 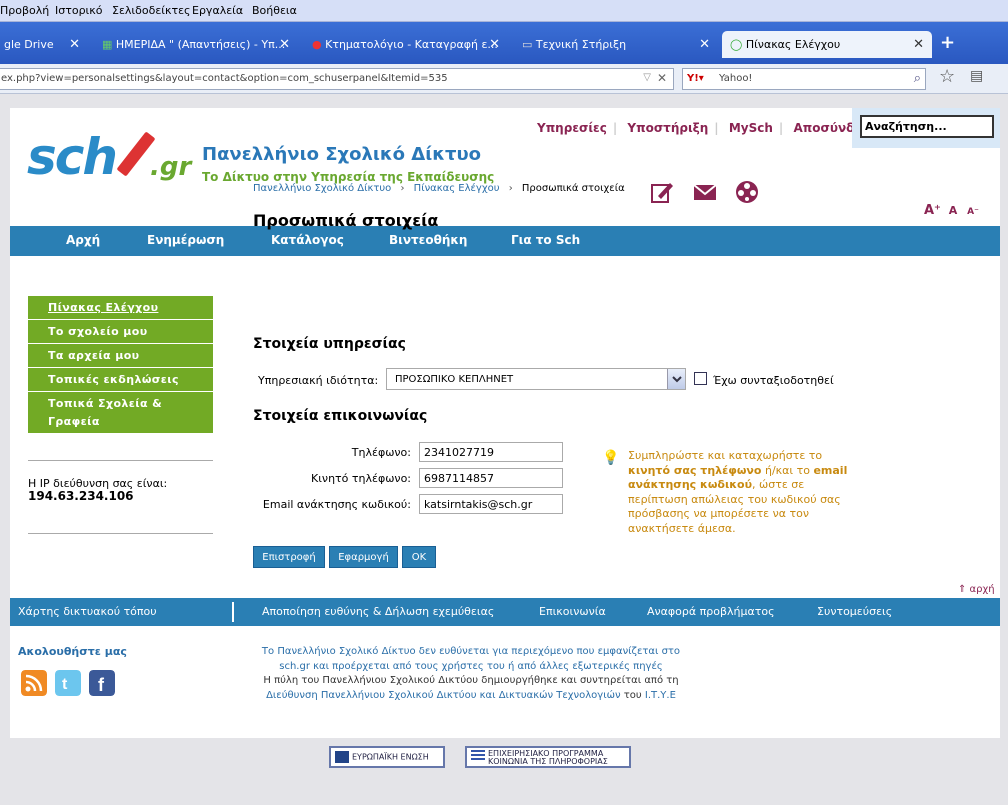 I want to click on footer-disclaimer: Αποποίηση ευθύνης & Δήλωση εχεμύθειας, so click(x=378, y=611).